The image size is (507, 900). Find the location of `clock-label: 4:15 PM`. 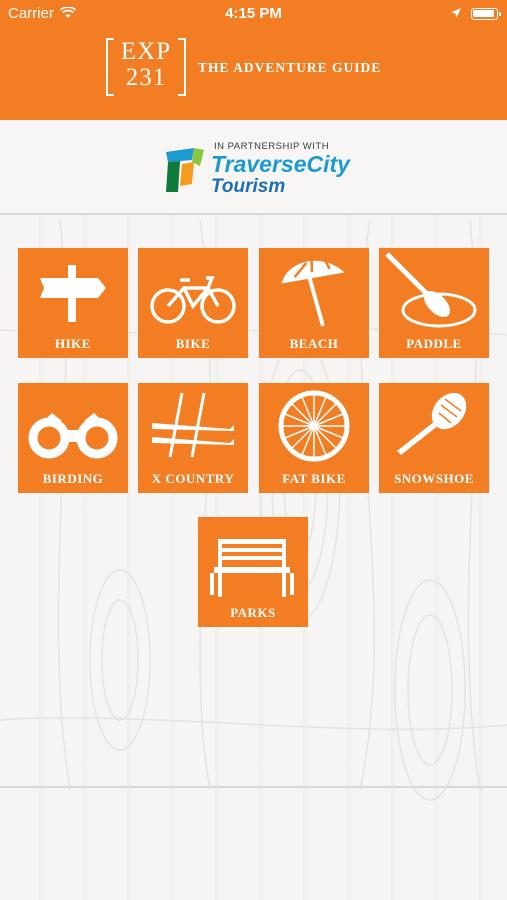

clock-label: 4:15 PM is located at coordinates (253, 13).